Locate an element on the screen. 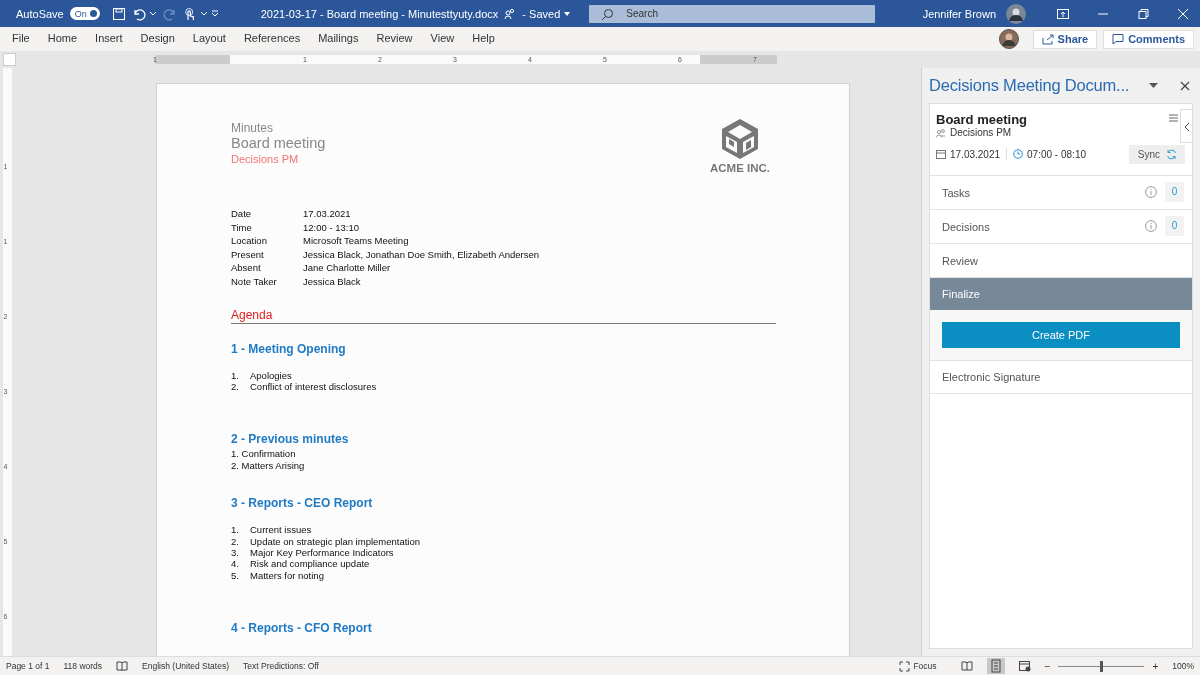  document-title: 2021-03-17 - Board meeting - Minutesttyuty.docx is located at coordinates (379, 13).